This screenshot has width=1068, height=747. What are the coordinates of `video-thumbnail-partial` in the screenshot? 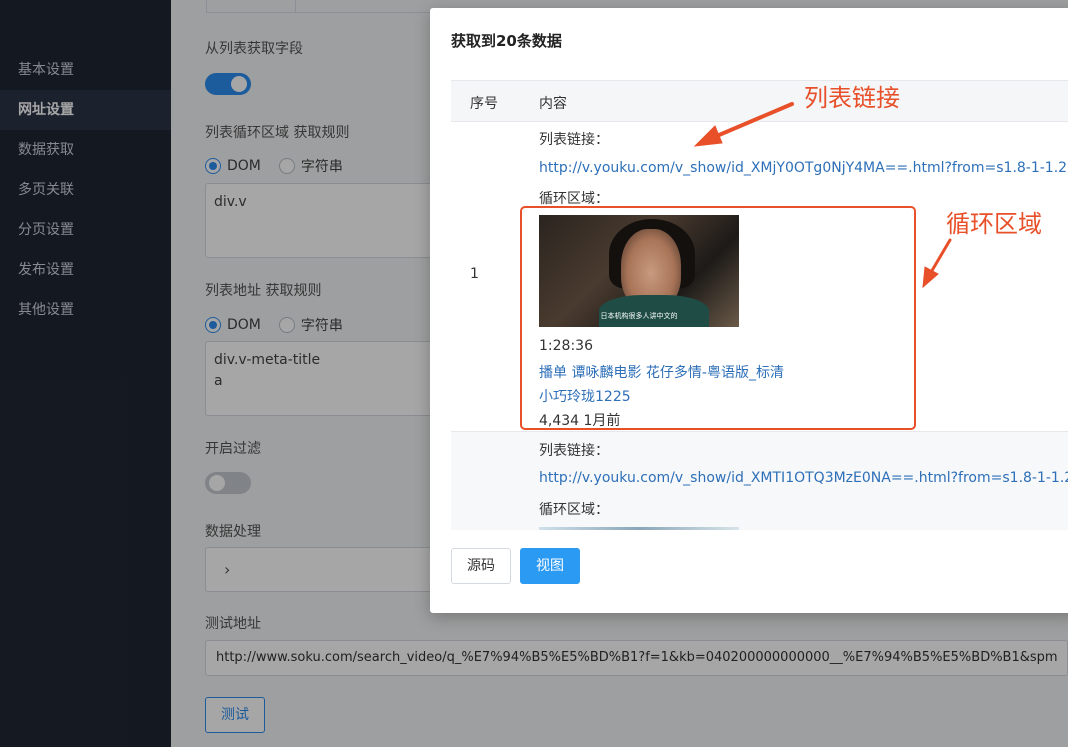 It's located at (639, 528).